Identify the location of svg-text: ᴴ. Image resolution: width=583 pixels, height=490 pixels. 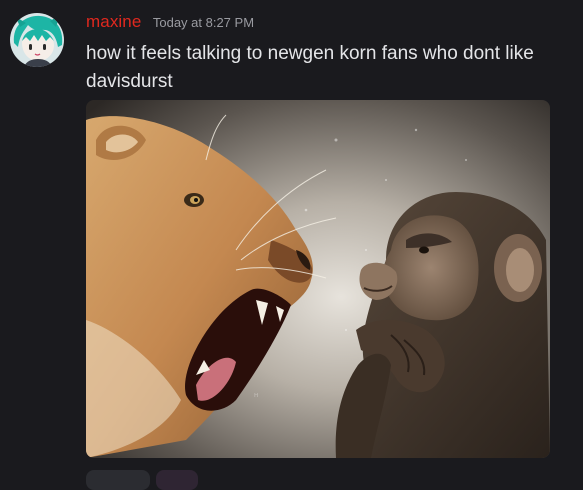
(256, 398).